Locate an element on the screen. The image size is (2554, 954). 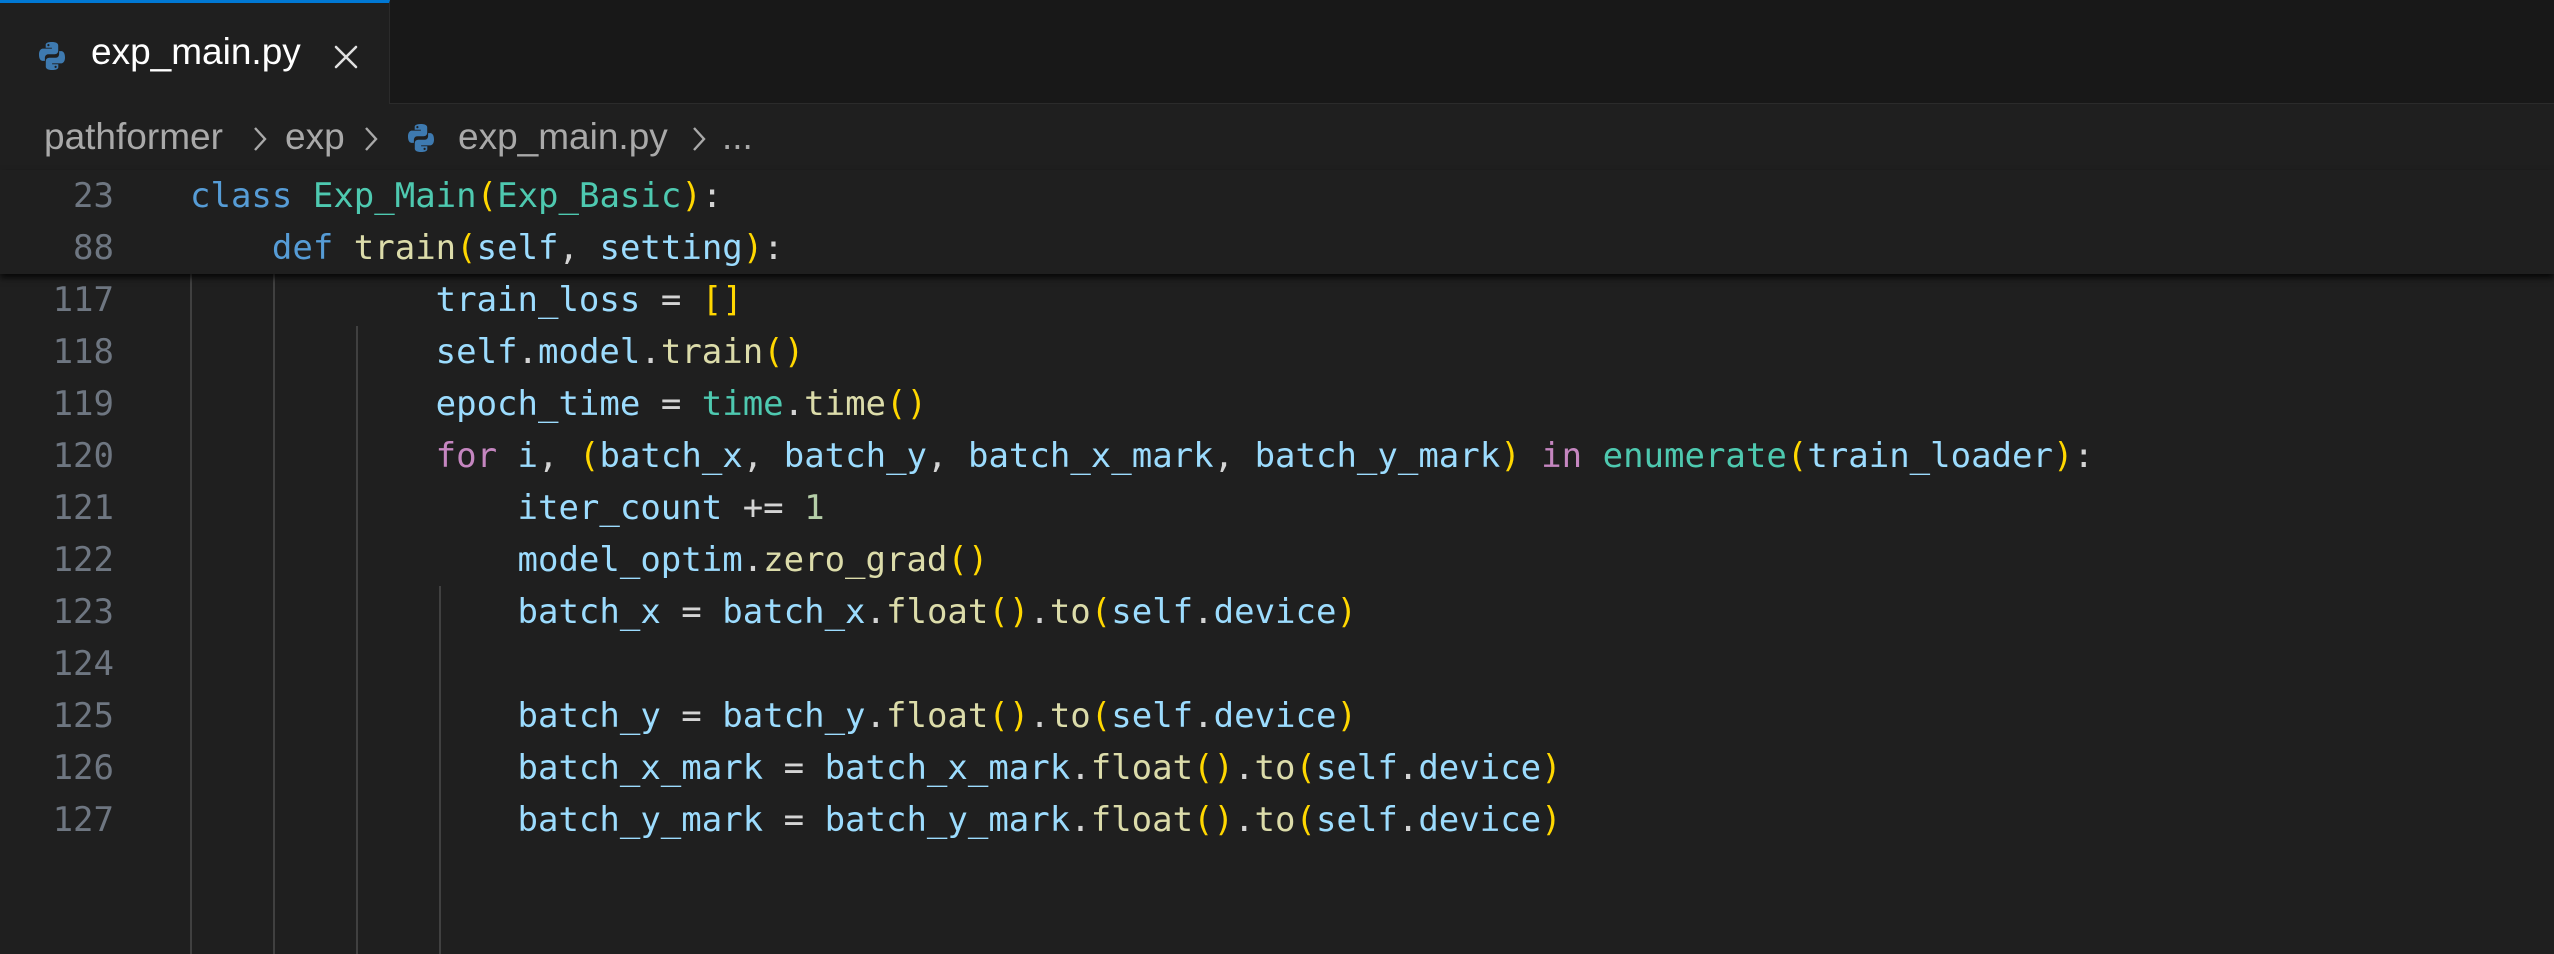
code-token: batch_y_mark is located at coordinates (1377, 456).